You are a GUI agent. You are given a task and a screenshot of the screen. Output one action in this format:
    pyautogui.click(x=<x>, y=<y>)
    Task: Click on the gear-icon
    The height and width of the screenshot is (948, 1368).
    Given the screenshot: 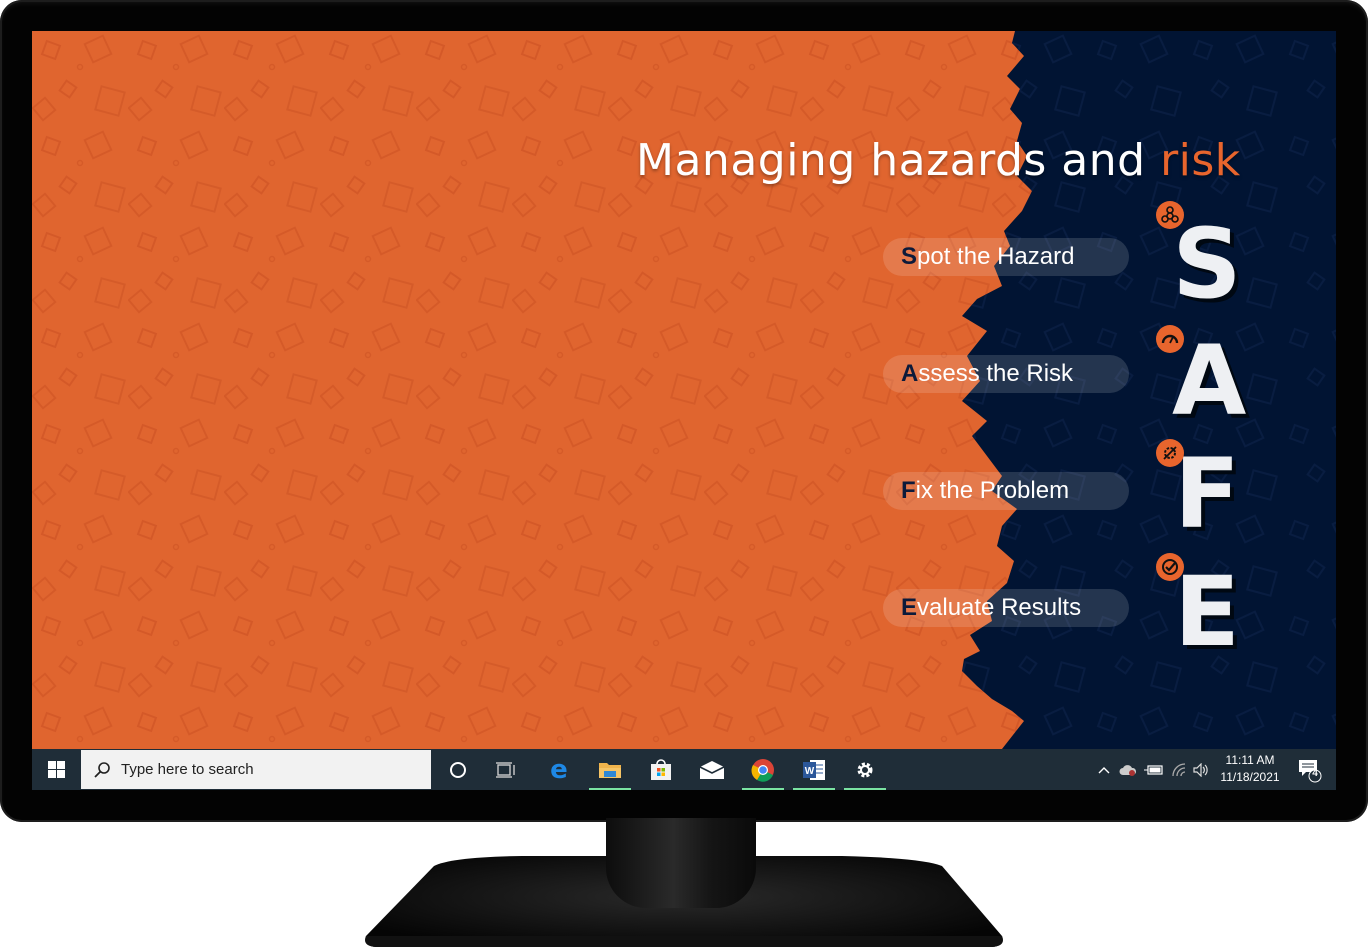 What is the action you would take?
    pyautogui.click(x=865, y=769)
    